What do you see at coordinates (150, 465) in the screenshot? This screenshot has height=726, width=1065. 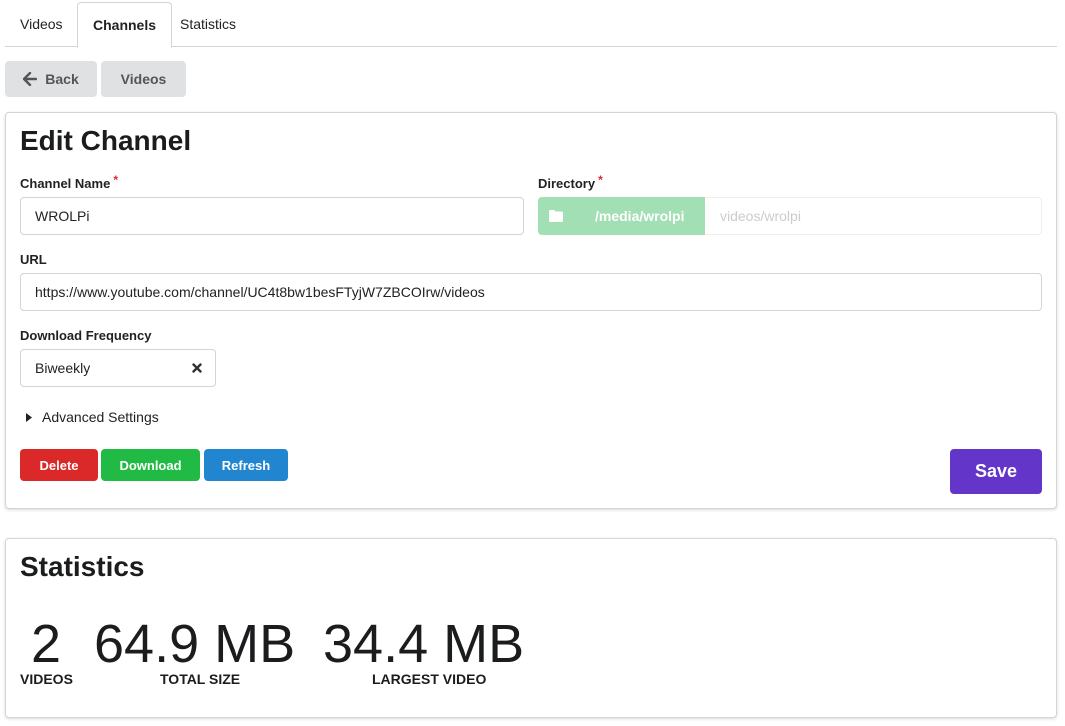 I see `download-button: Download` at bounding box center [150, 465].